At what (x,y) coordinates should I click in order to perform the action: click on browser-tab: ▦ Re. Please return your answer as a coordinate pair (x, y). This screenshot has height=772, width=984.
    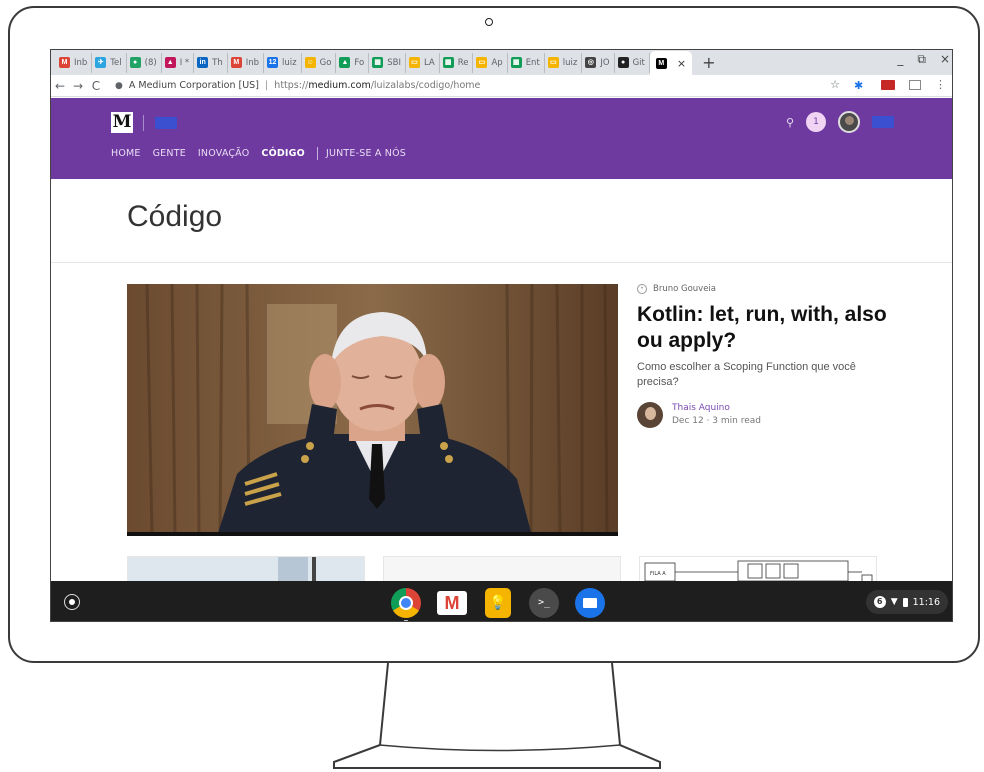
    Looking at the image, I should click on (457, 62).